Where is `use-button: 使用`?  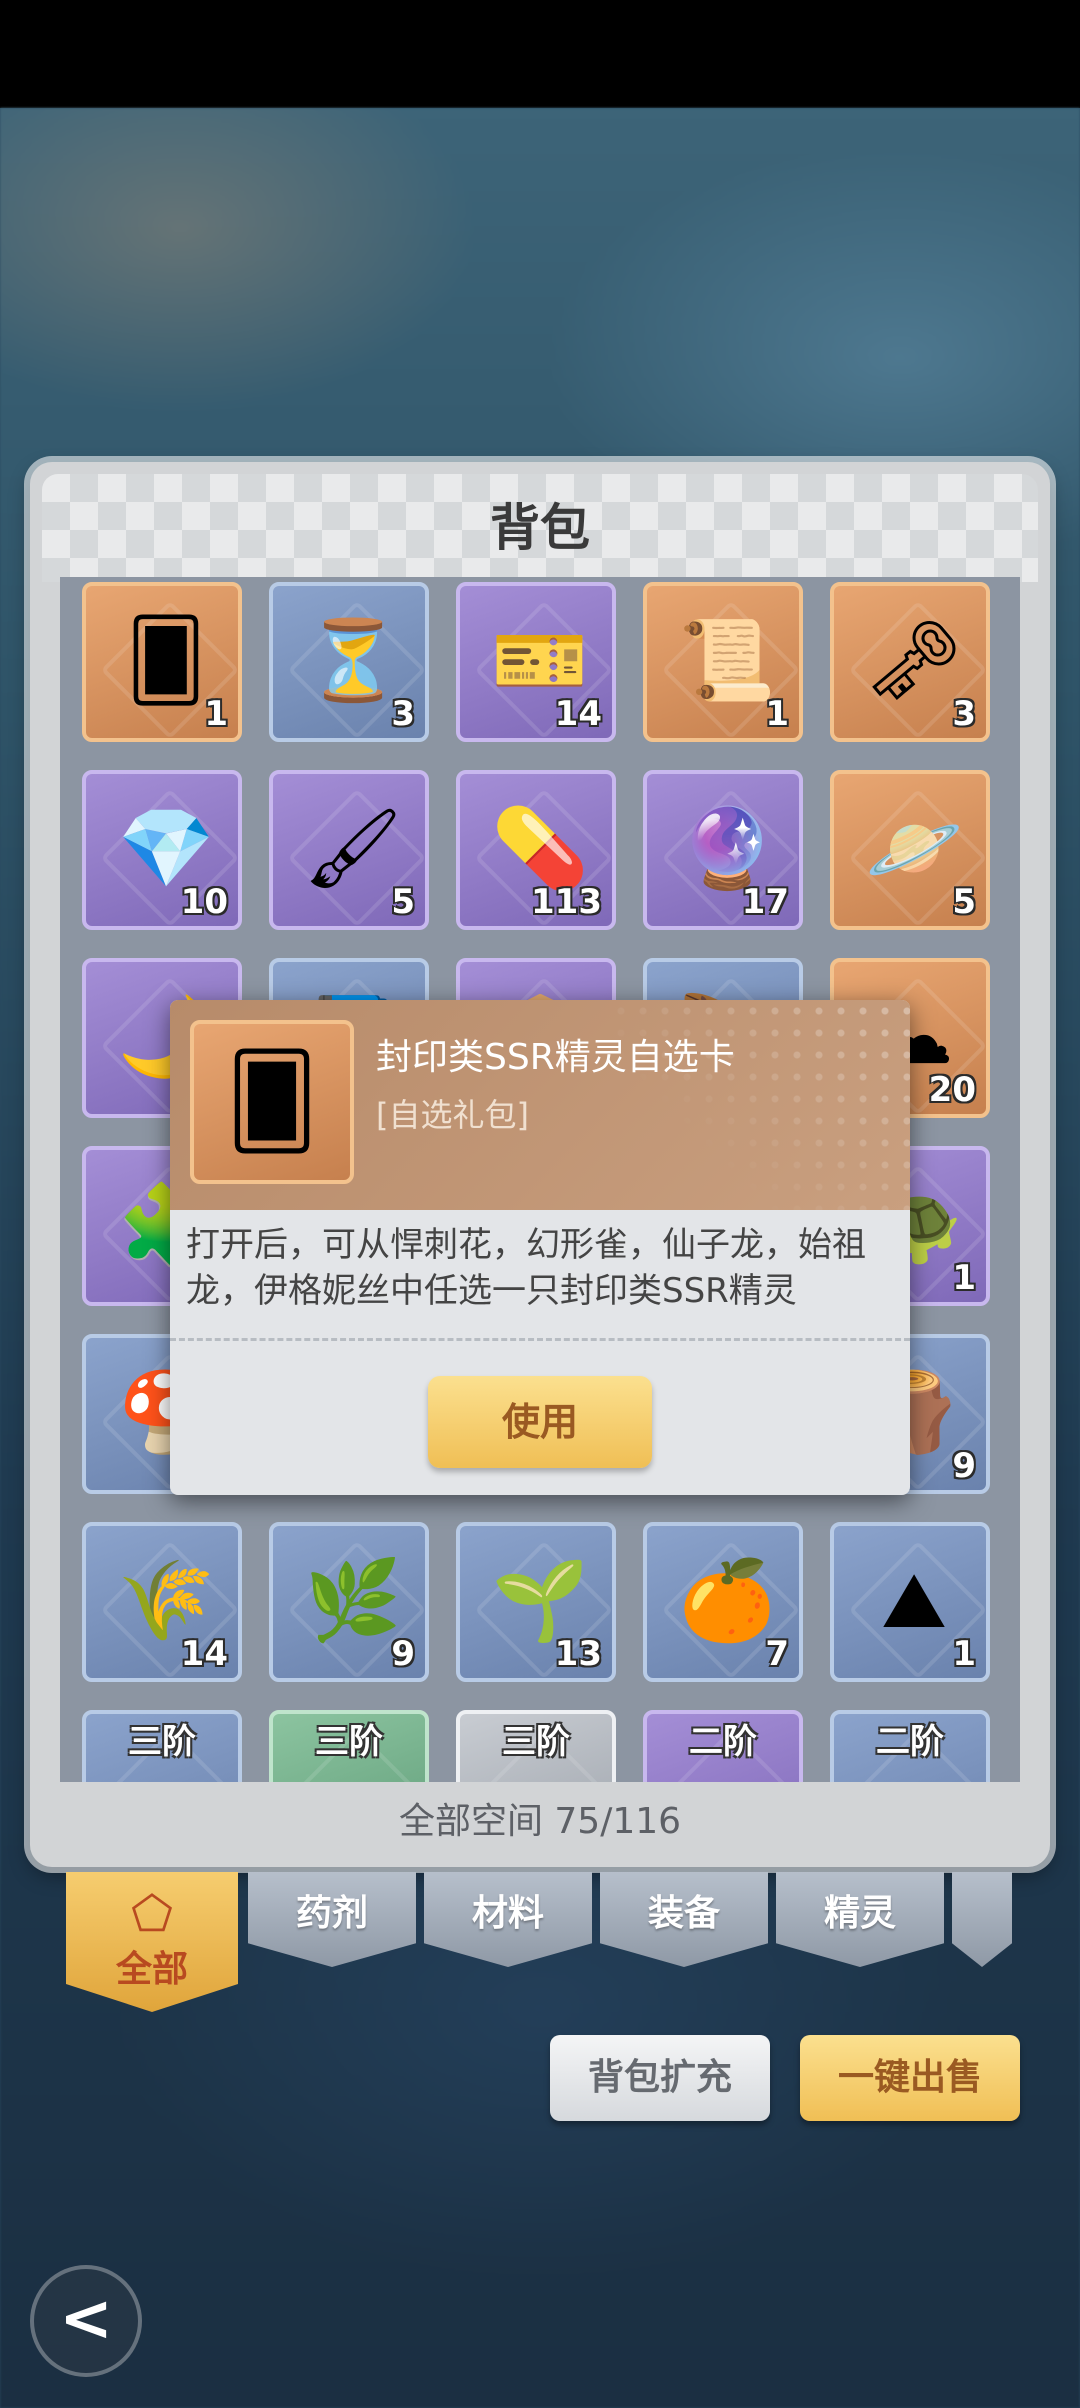
use-button: 使用 is located at coordinates (540, 1422).